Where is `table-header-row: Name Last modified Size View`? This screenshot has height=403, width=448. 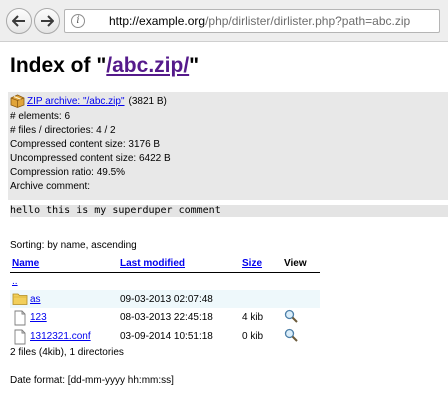 table-header-row: Name Last modified Size View is located at coordinates (165, 263).